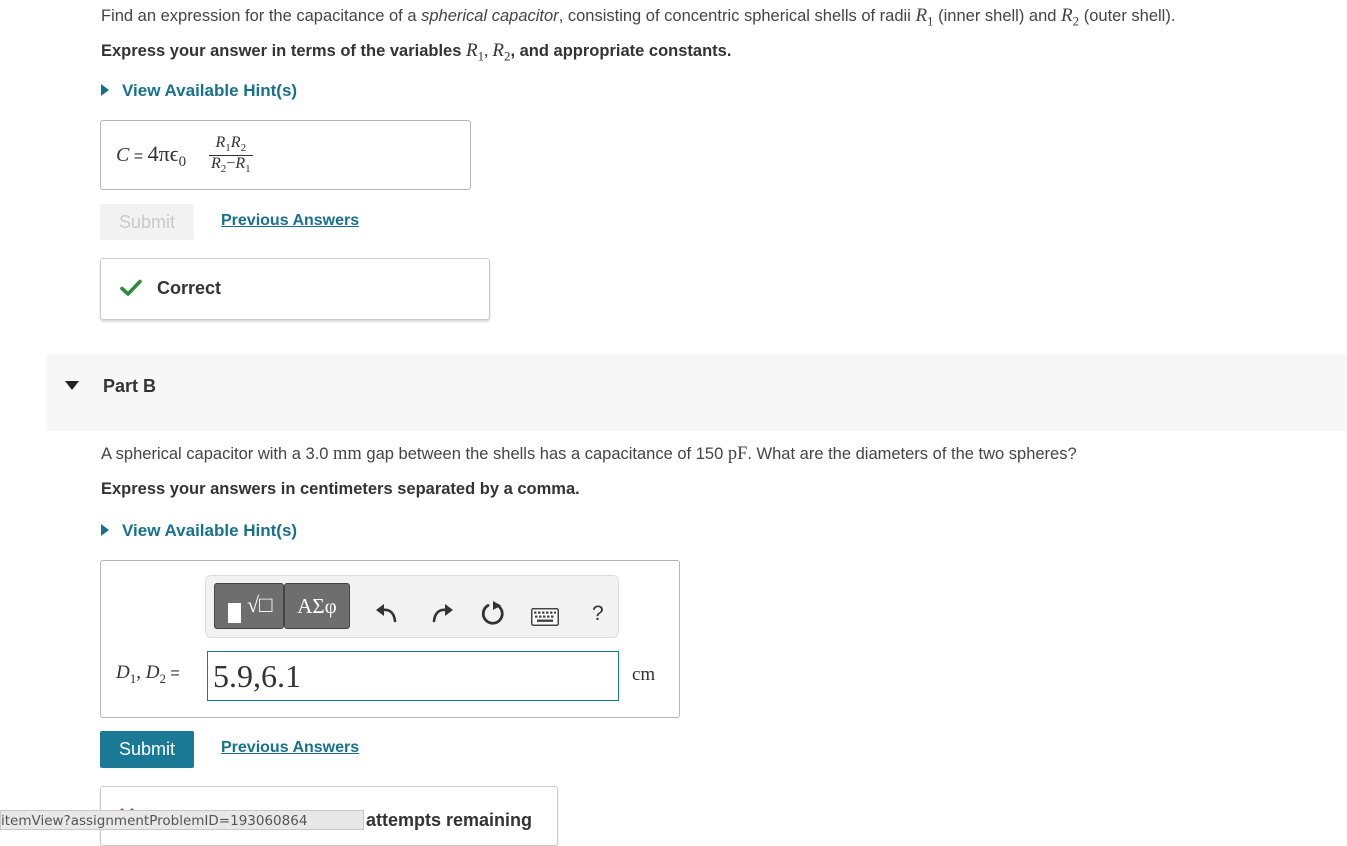  Describe the element at coordinates (412, 606) in the screenshot. I see `math-toolbar: √□ ΑΣφ ?` at that location.